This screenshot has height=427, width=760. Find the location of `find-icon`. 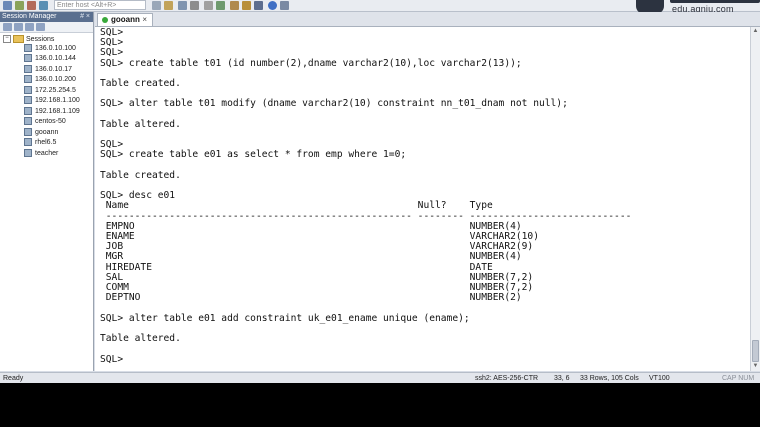

find-icon is located at coordinates (182, 5).